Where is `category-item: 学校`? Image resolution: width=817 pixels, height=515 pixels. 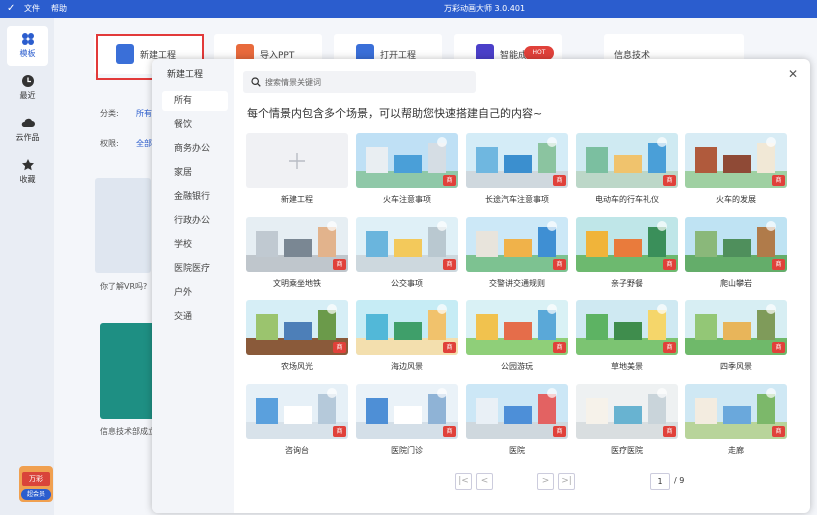 category-item: 学校 is located at coordinates (195, 245).